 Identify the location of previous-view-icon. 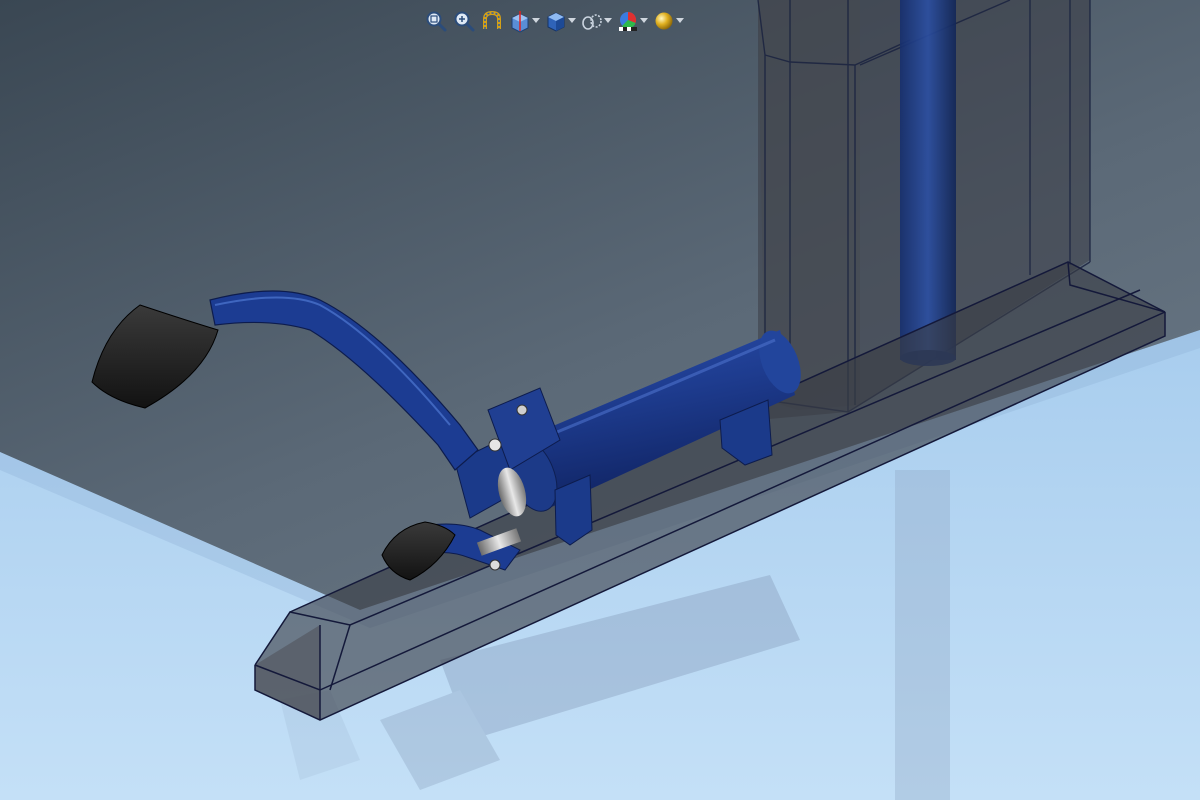
(492, 19).